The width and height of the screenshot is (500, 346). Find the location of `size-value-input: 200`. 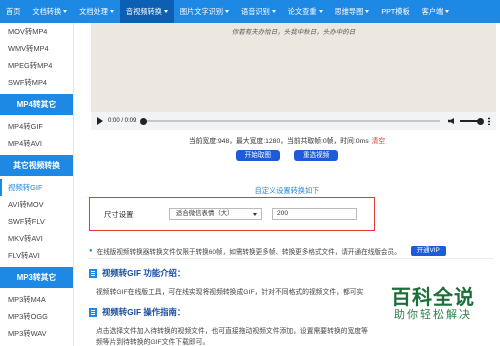

size-value-input: 200 is located at coordinates (314, 214).